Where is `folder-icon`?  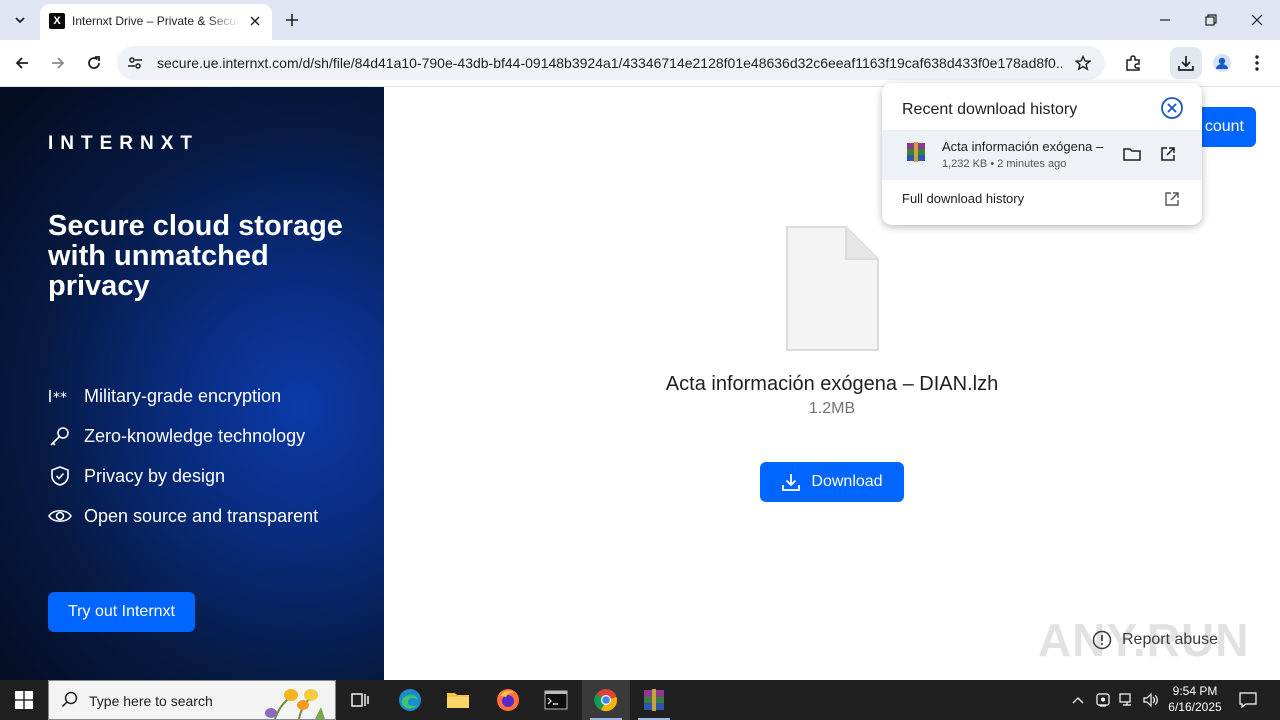 folder-icon is located at coordinates (458, 700).